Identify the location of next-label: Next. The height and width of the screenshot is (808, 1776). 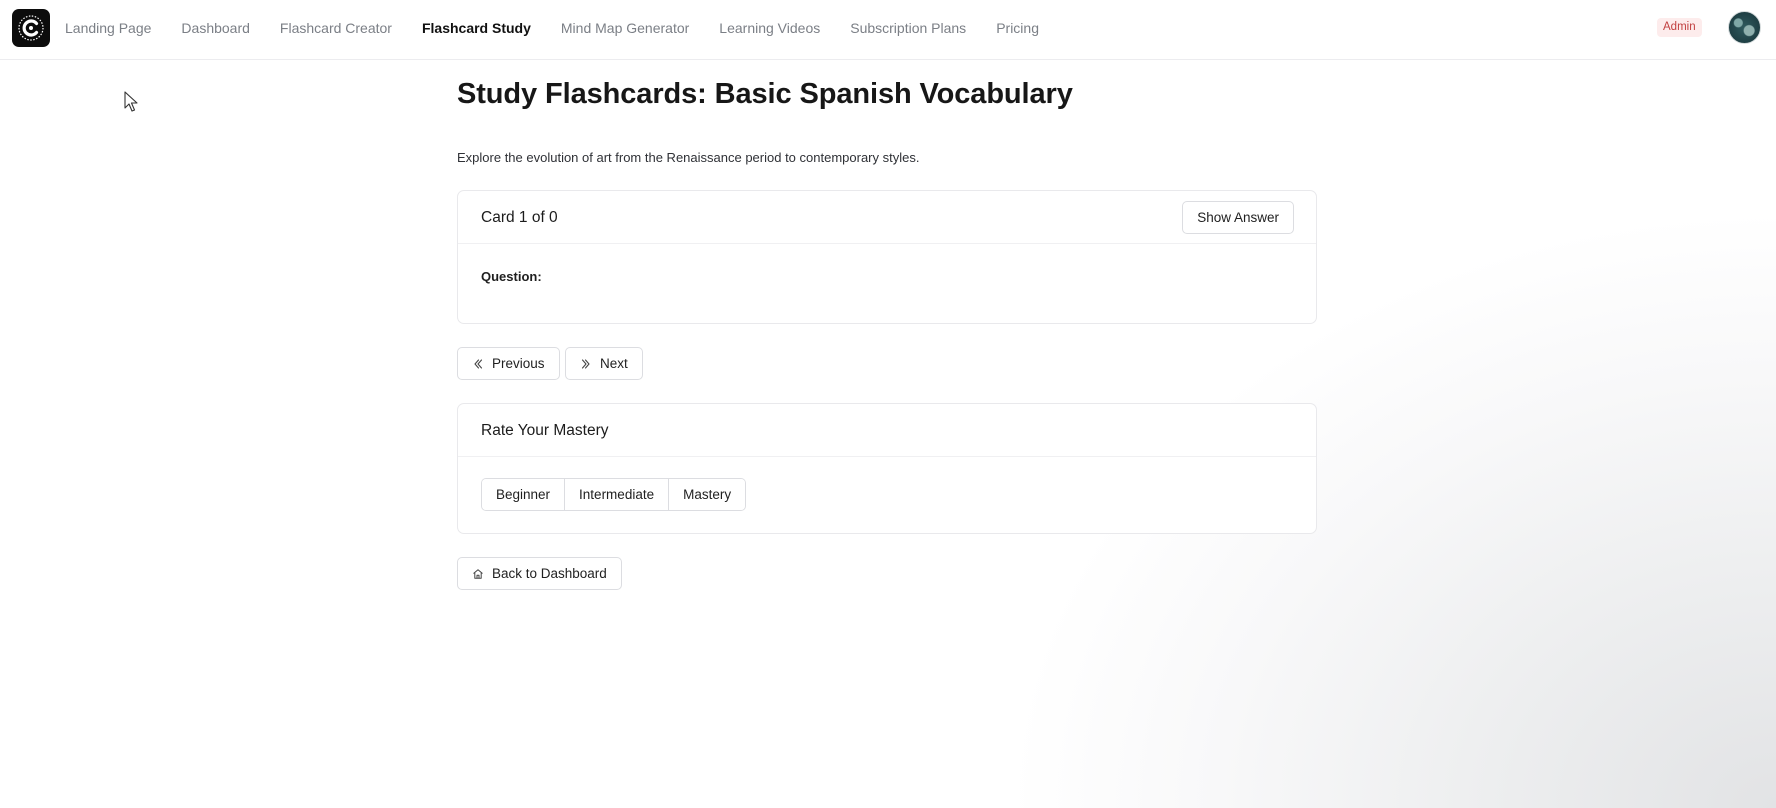
(614, 363).